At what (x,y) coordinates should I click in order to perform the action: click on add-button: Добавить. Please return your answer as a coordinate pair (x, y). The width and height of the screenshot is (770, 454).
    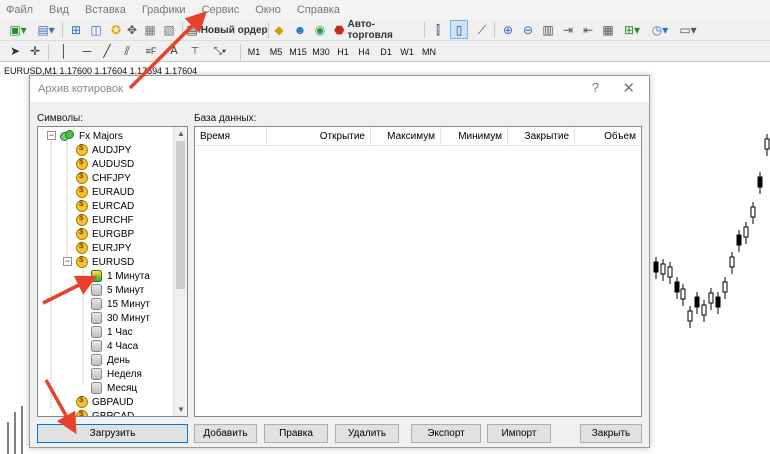
    Looking at the image, I should click on (225, 433).